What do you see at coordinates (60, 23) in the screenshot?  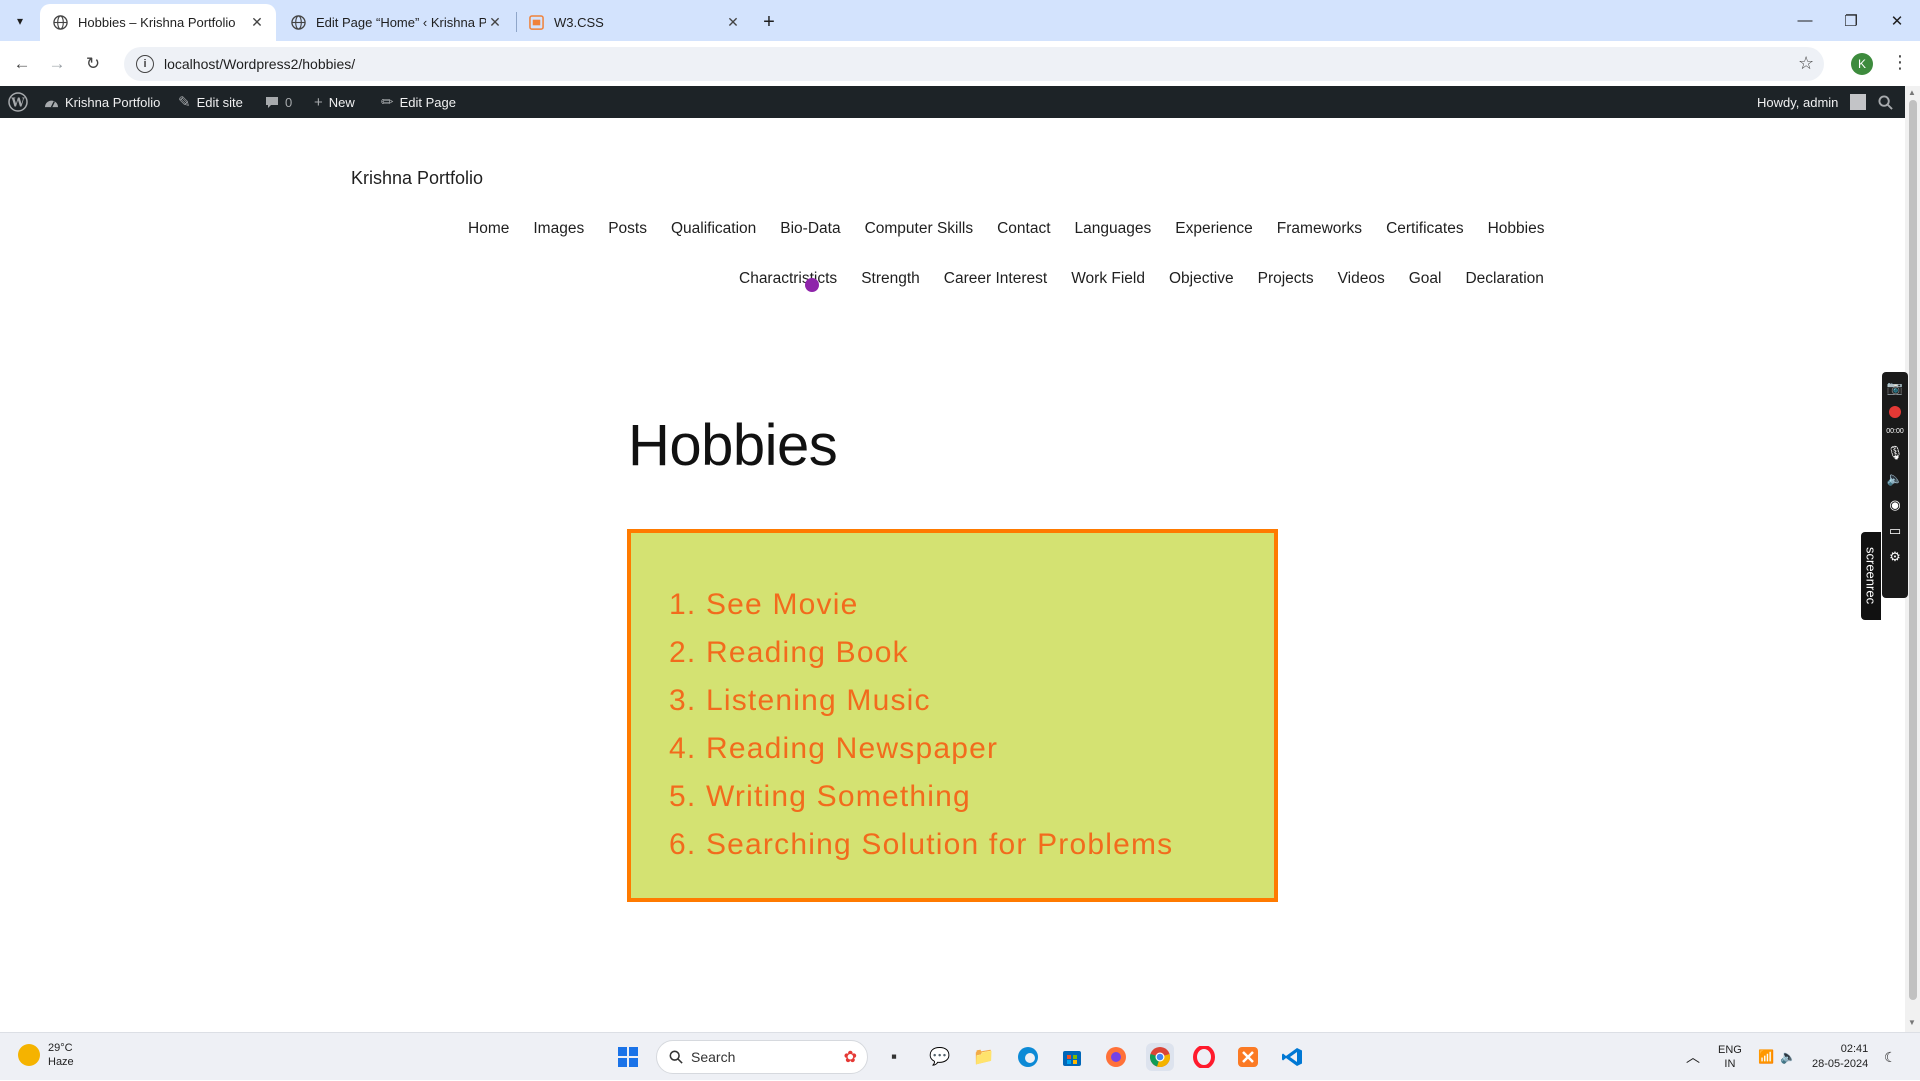 I see `globe-icon` at bounding box center [60, 23].